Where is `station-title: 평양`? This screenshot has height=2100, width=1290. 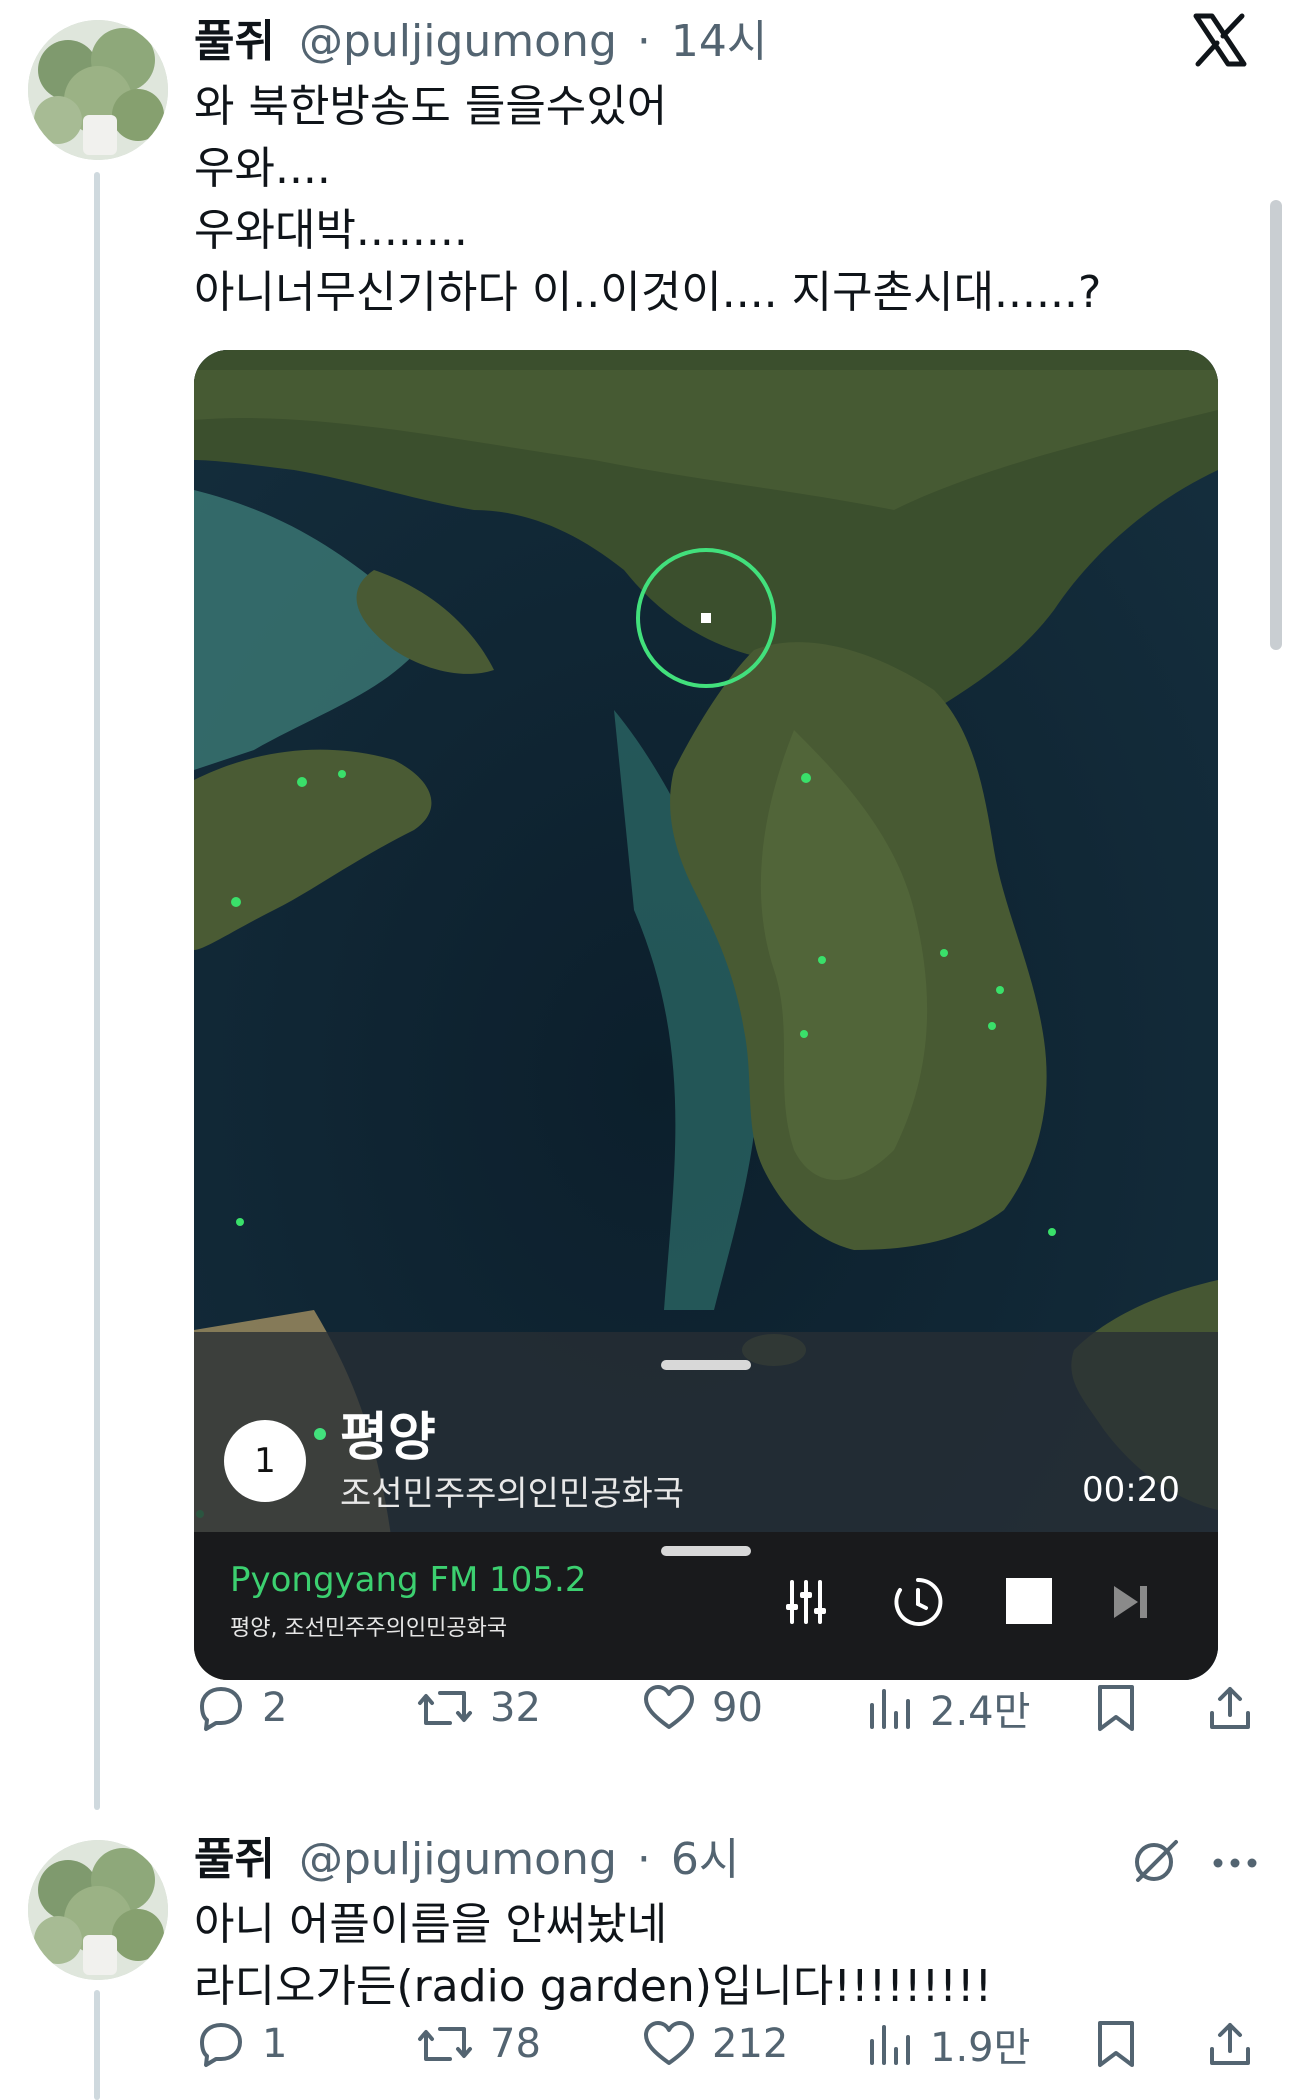
station-title: 평양 is located at coordinates (388, 1438).